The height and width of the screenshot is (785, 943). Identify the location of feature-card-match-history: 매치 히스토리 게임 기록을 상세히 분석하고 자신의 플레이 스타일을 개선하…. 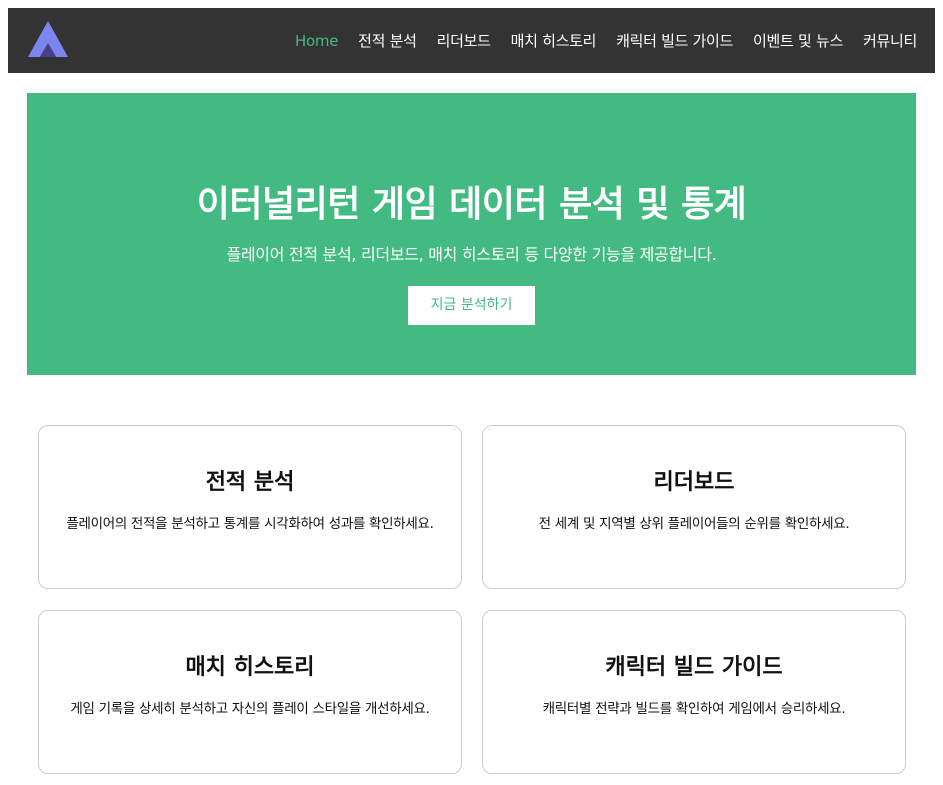
(250, 692).